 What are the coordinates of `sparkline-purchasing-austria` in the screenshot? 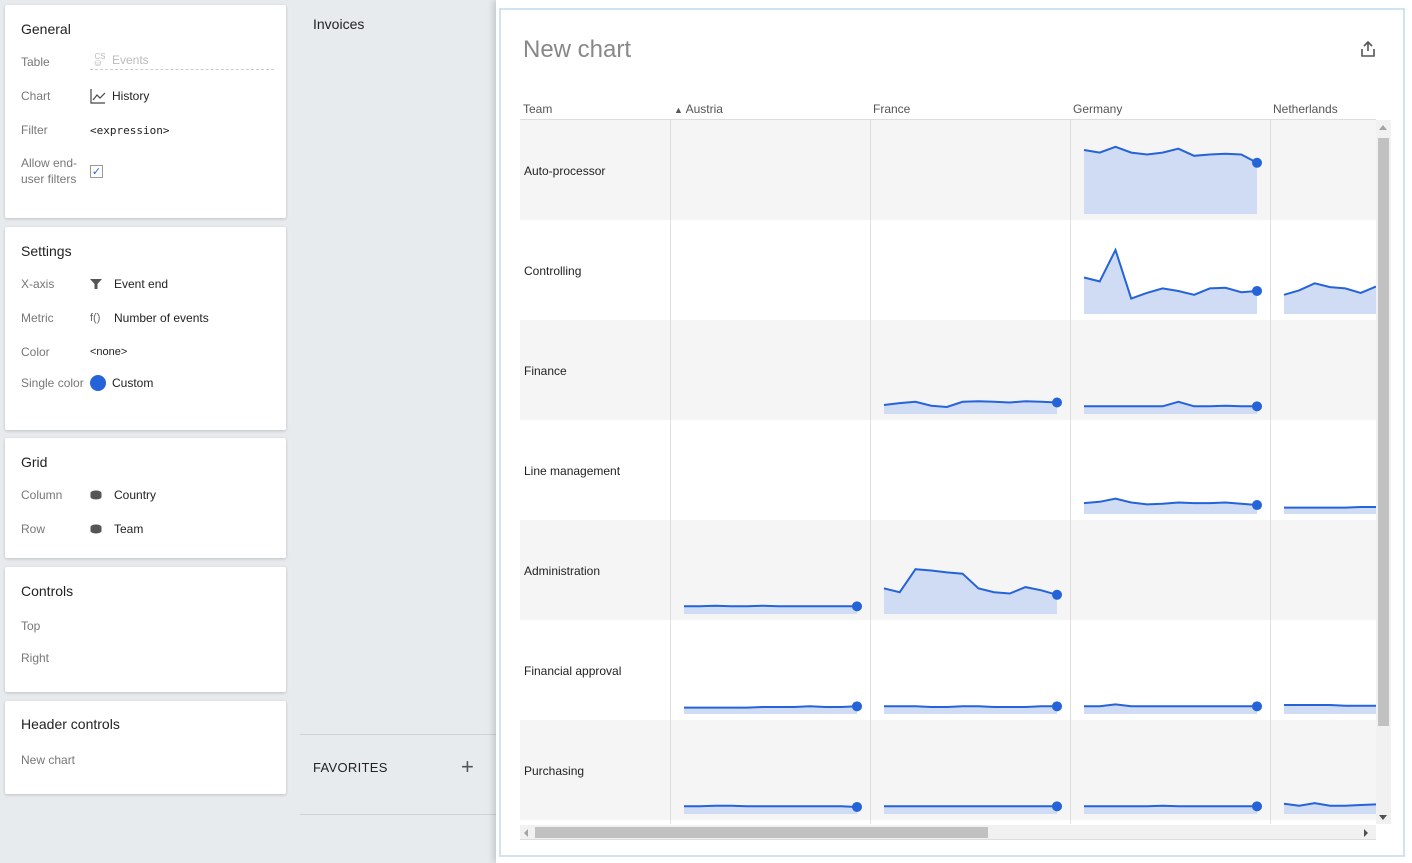 It's located at (770, 770).